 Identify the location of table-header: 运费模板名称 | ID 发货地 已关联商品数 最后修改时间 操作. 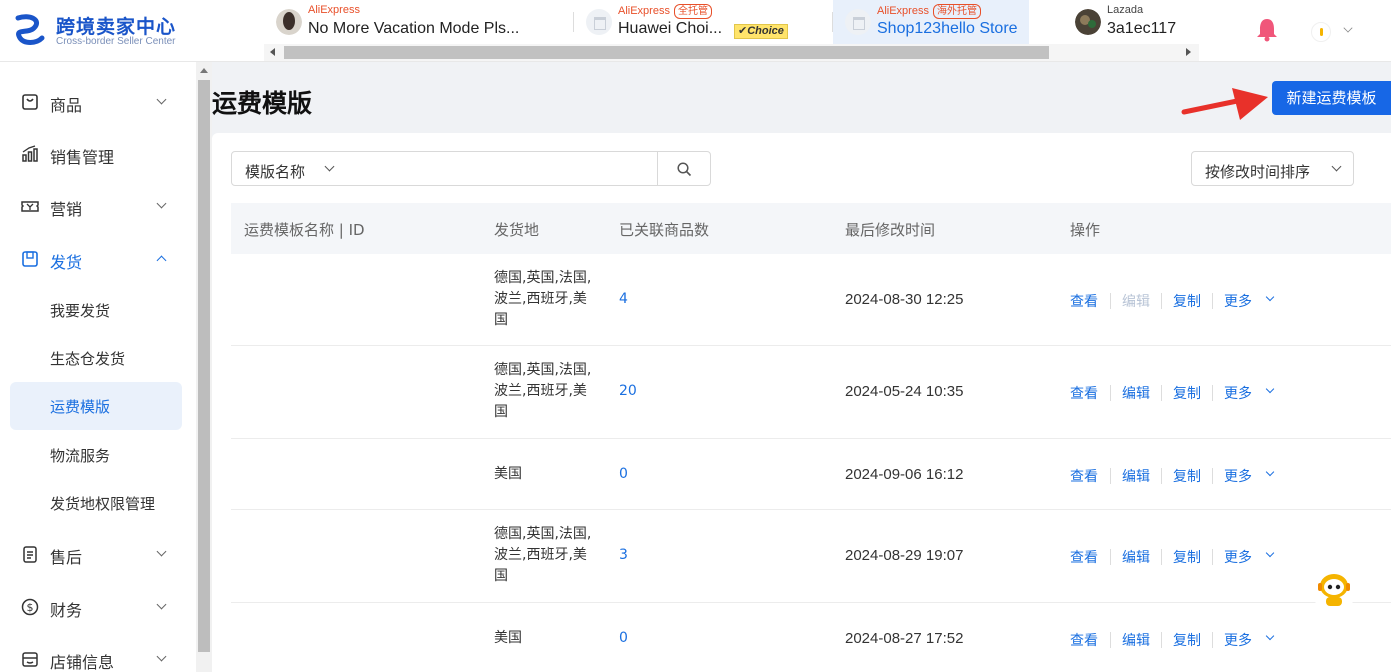
(811, 228).